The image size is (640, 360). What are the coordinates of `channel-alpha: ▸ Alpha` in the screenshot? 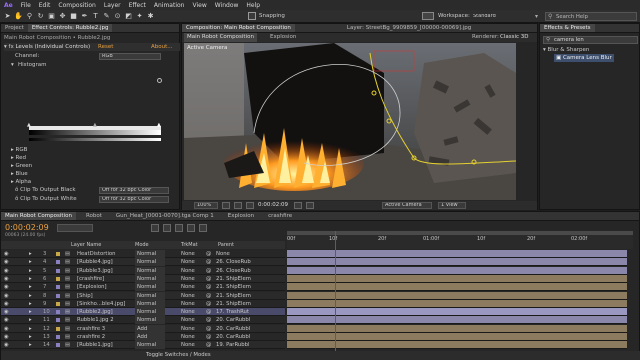 It's located at (21, 182).